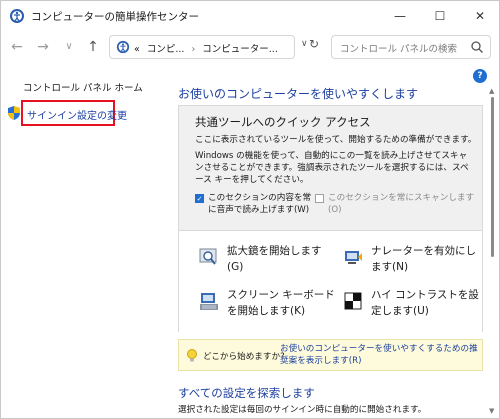 Image resolution: width=500 pixels, height=419 pixels. Describe the element at coordinates (14, 113) in the screenshot. I see `uac-shield-icon` at that location.